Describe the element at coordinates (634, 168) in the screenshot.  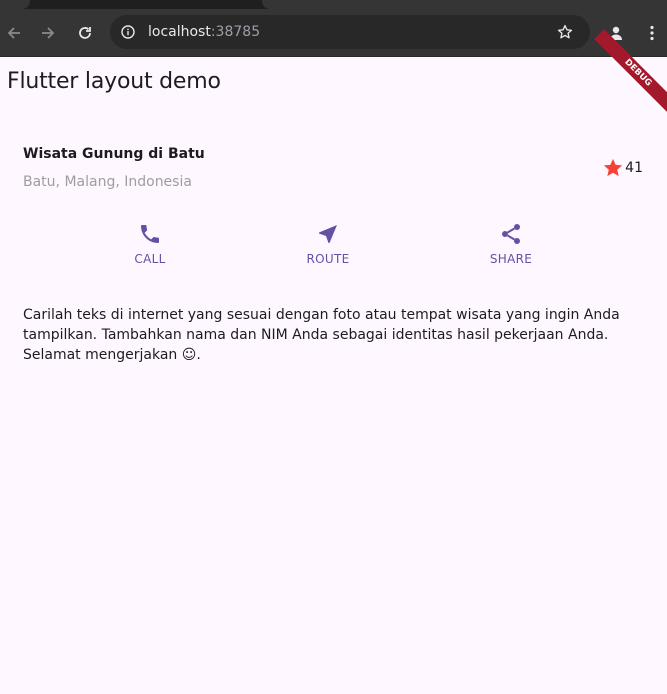
I see `rating-count: 41` at that location.